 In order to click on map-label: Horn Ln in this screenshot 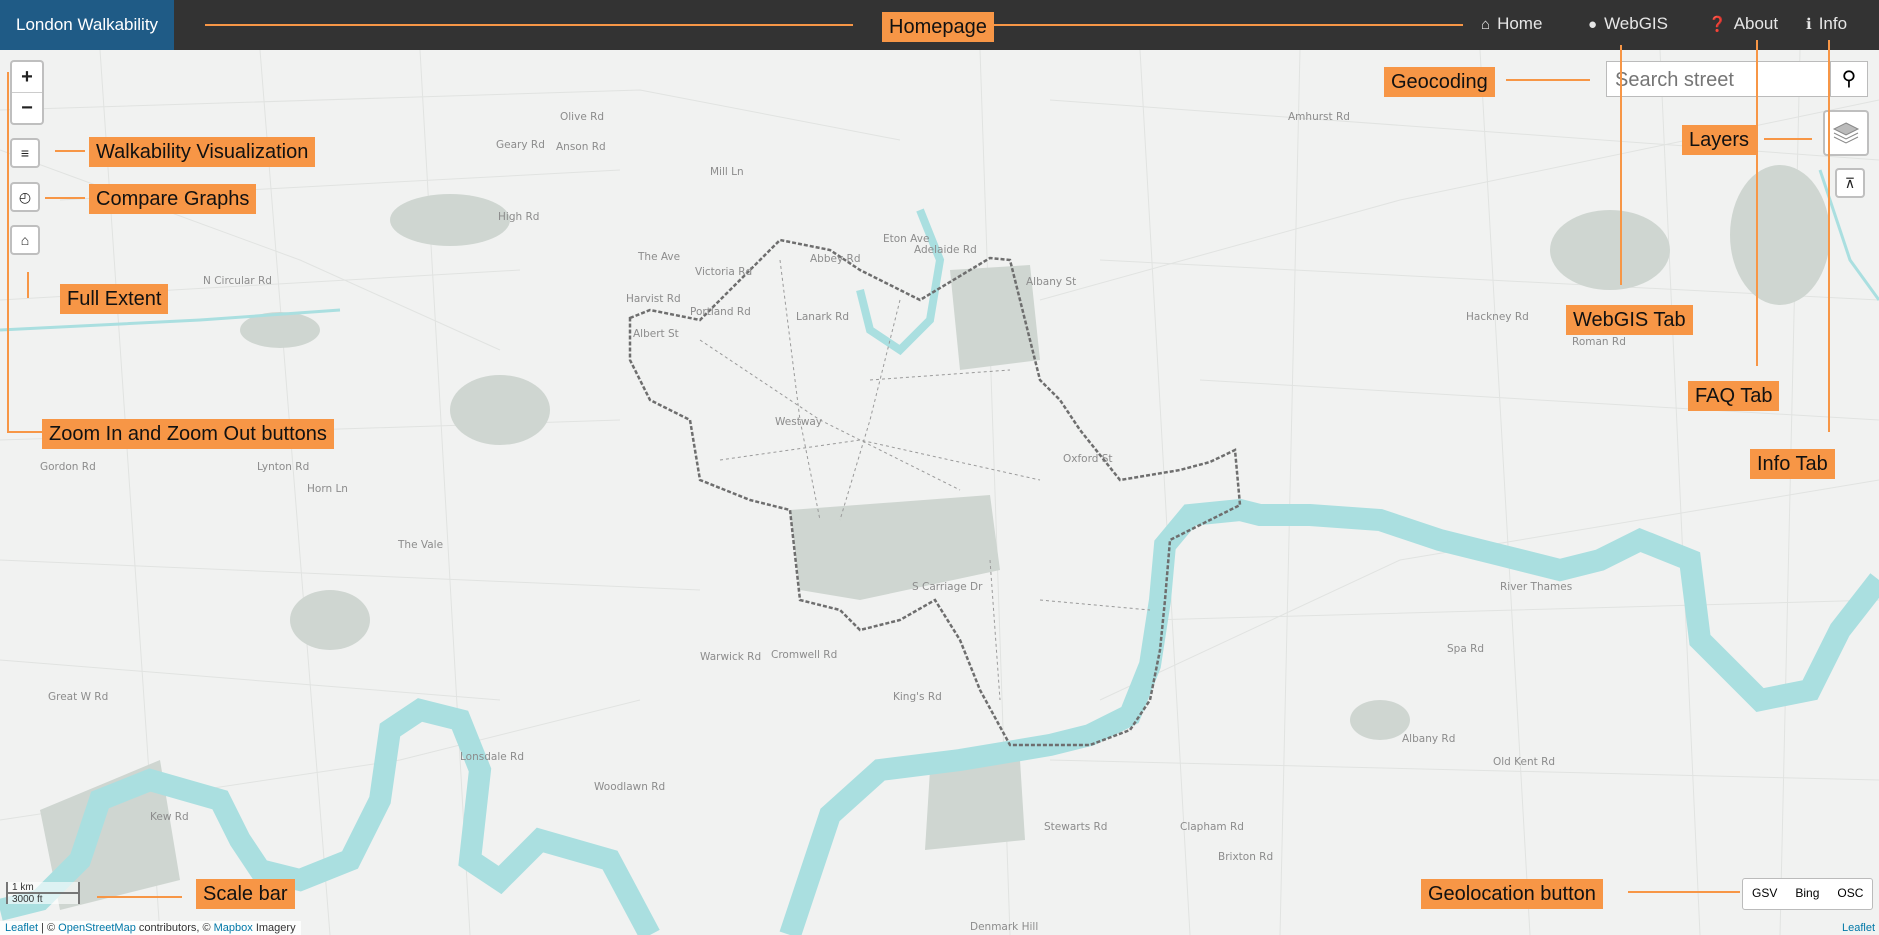, I will do `click(327, 489)`.